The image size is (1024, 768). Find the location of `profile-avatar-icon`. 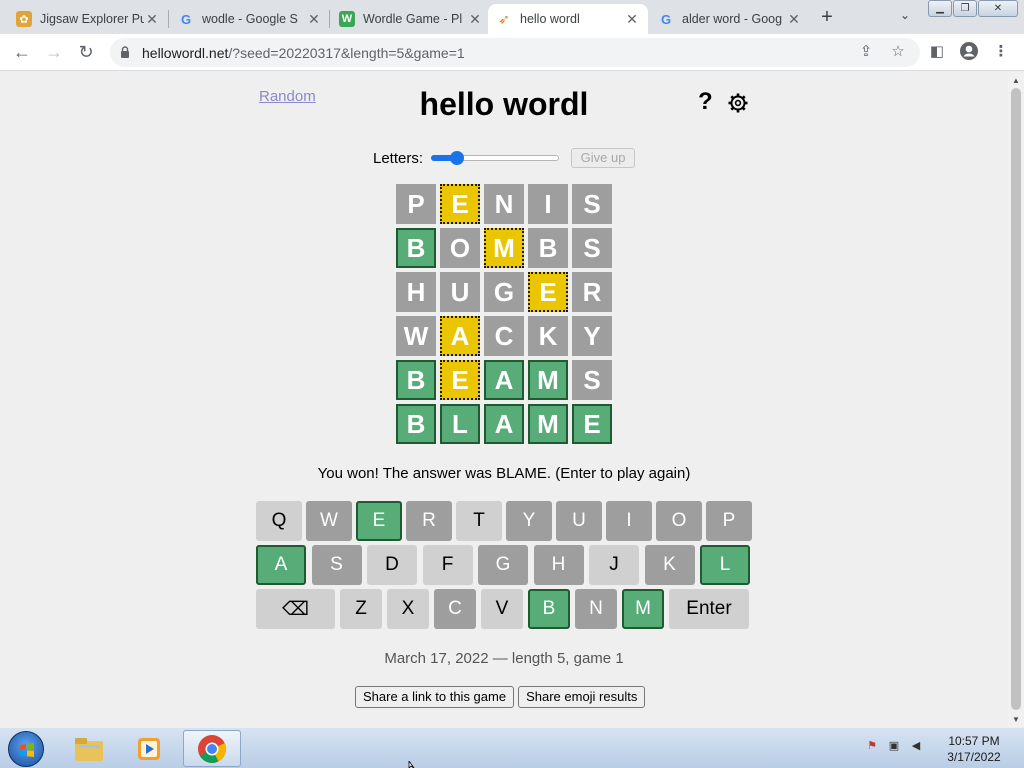

profile-avatar-icon is located at coordinates (969, 52).